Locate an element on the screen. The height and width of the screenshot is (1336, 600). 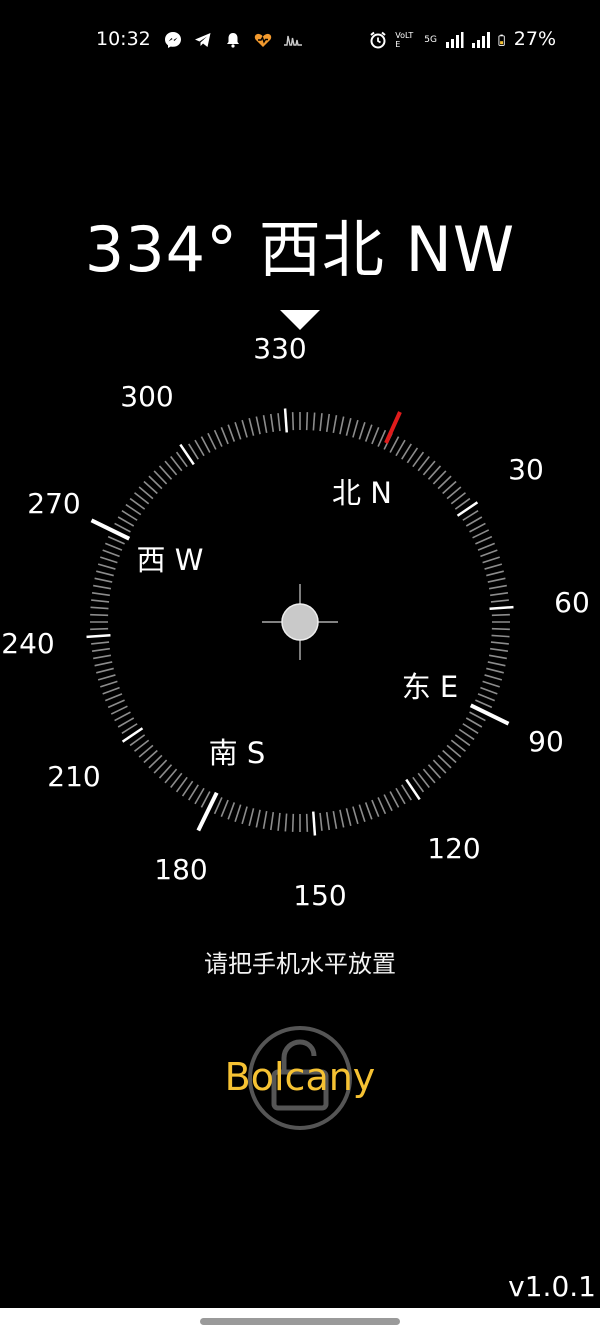
scale-label-300: 300 is located at coordinates (146, 396).